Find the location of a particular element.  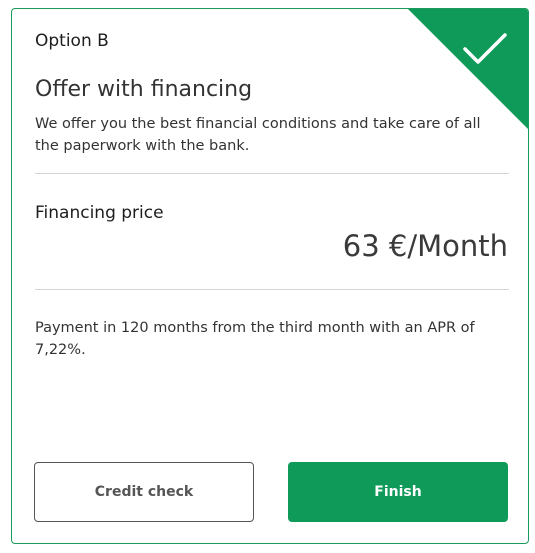

finish-button: Finish is located at coordinates (398, 492).